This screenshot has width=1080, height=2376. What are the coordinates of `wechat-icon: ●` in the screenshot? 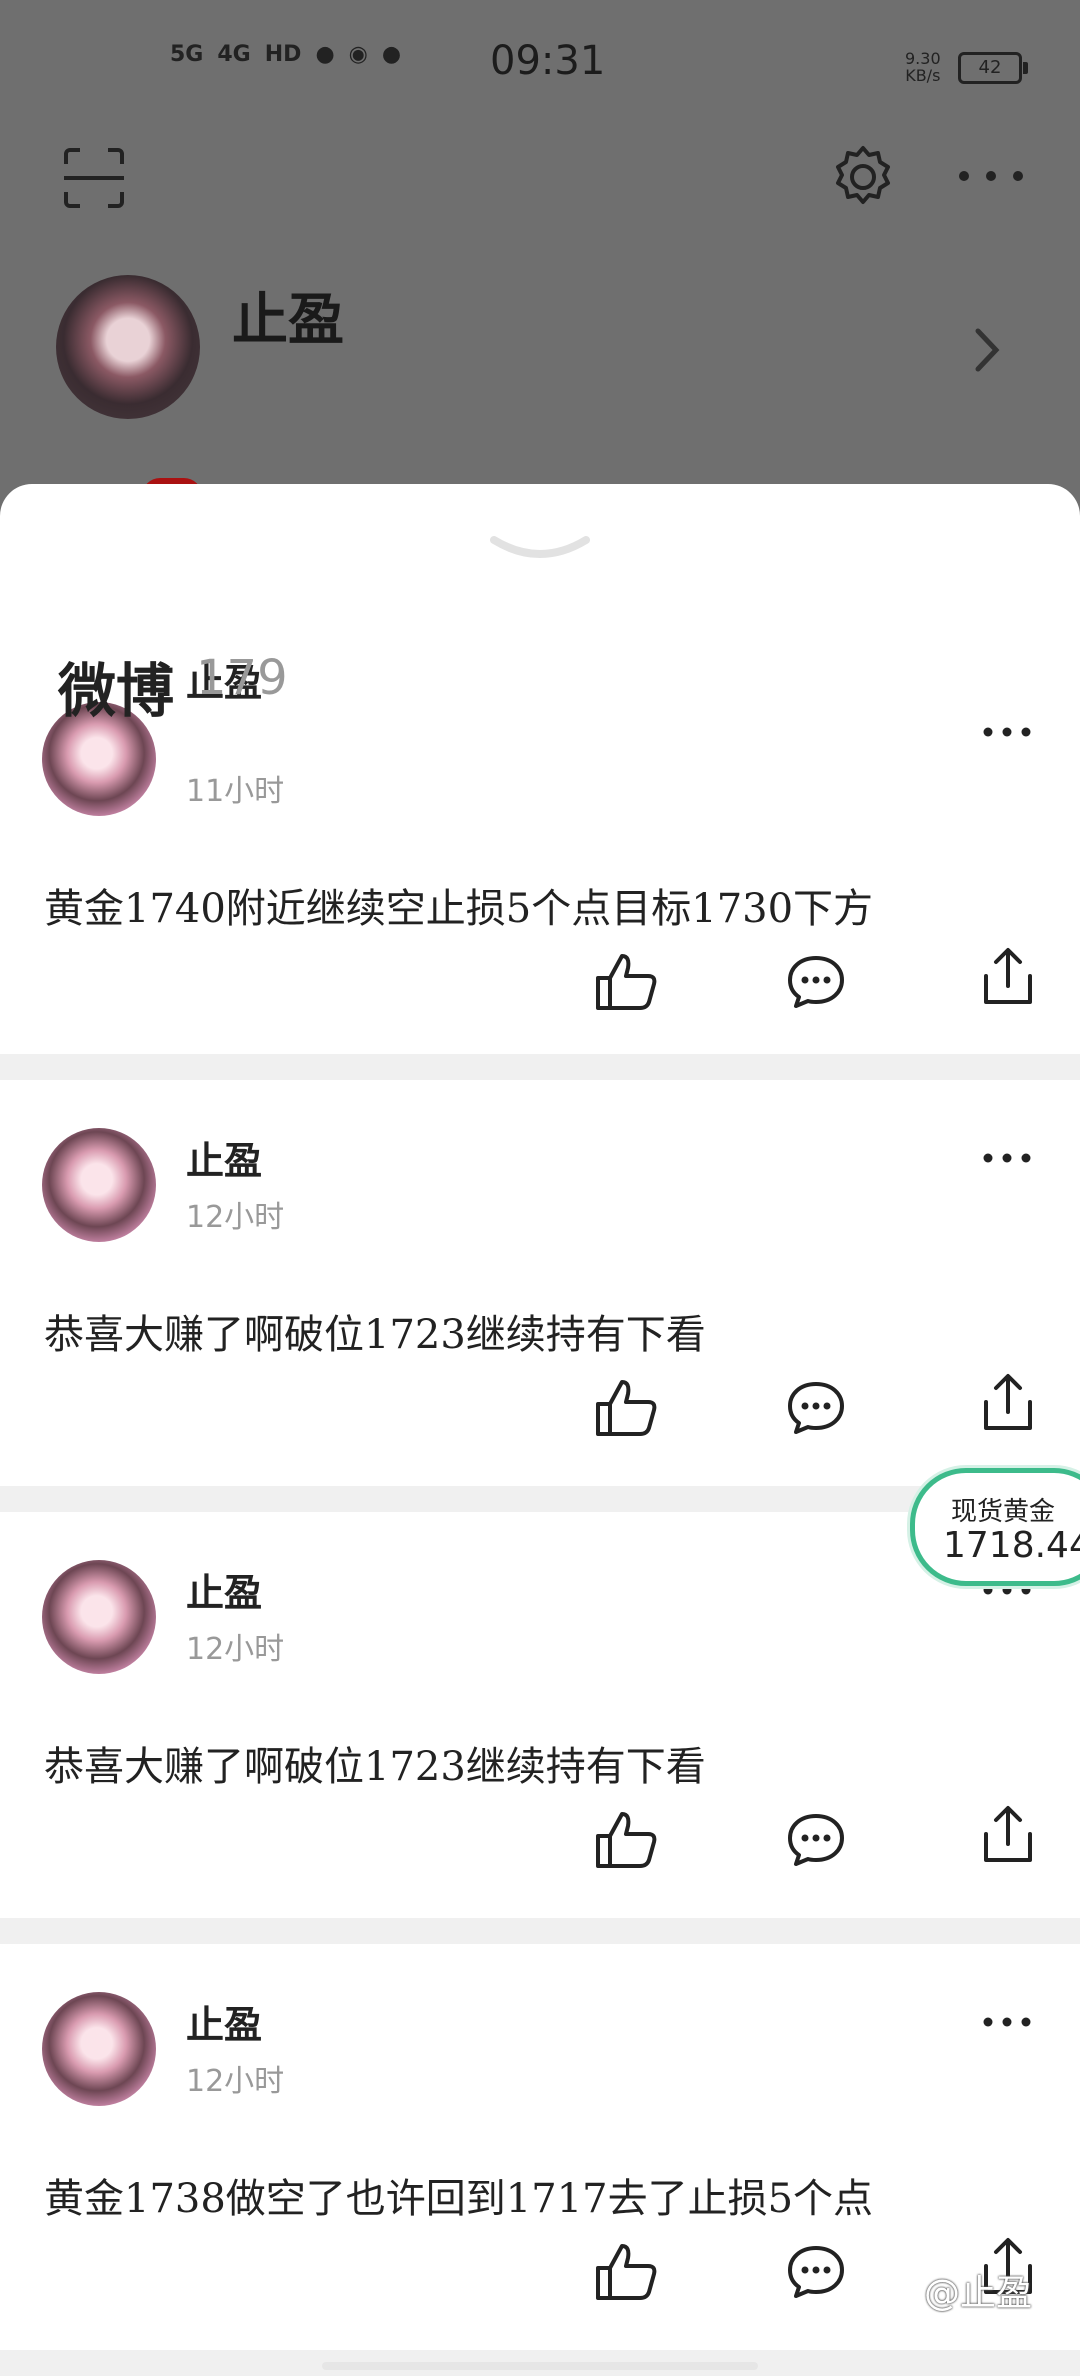 It's located at (325, 54).